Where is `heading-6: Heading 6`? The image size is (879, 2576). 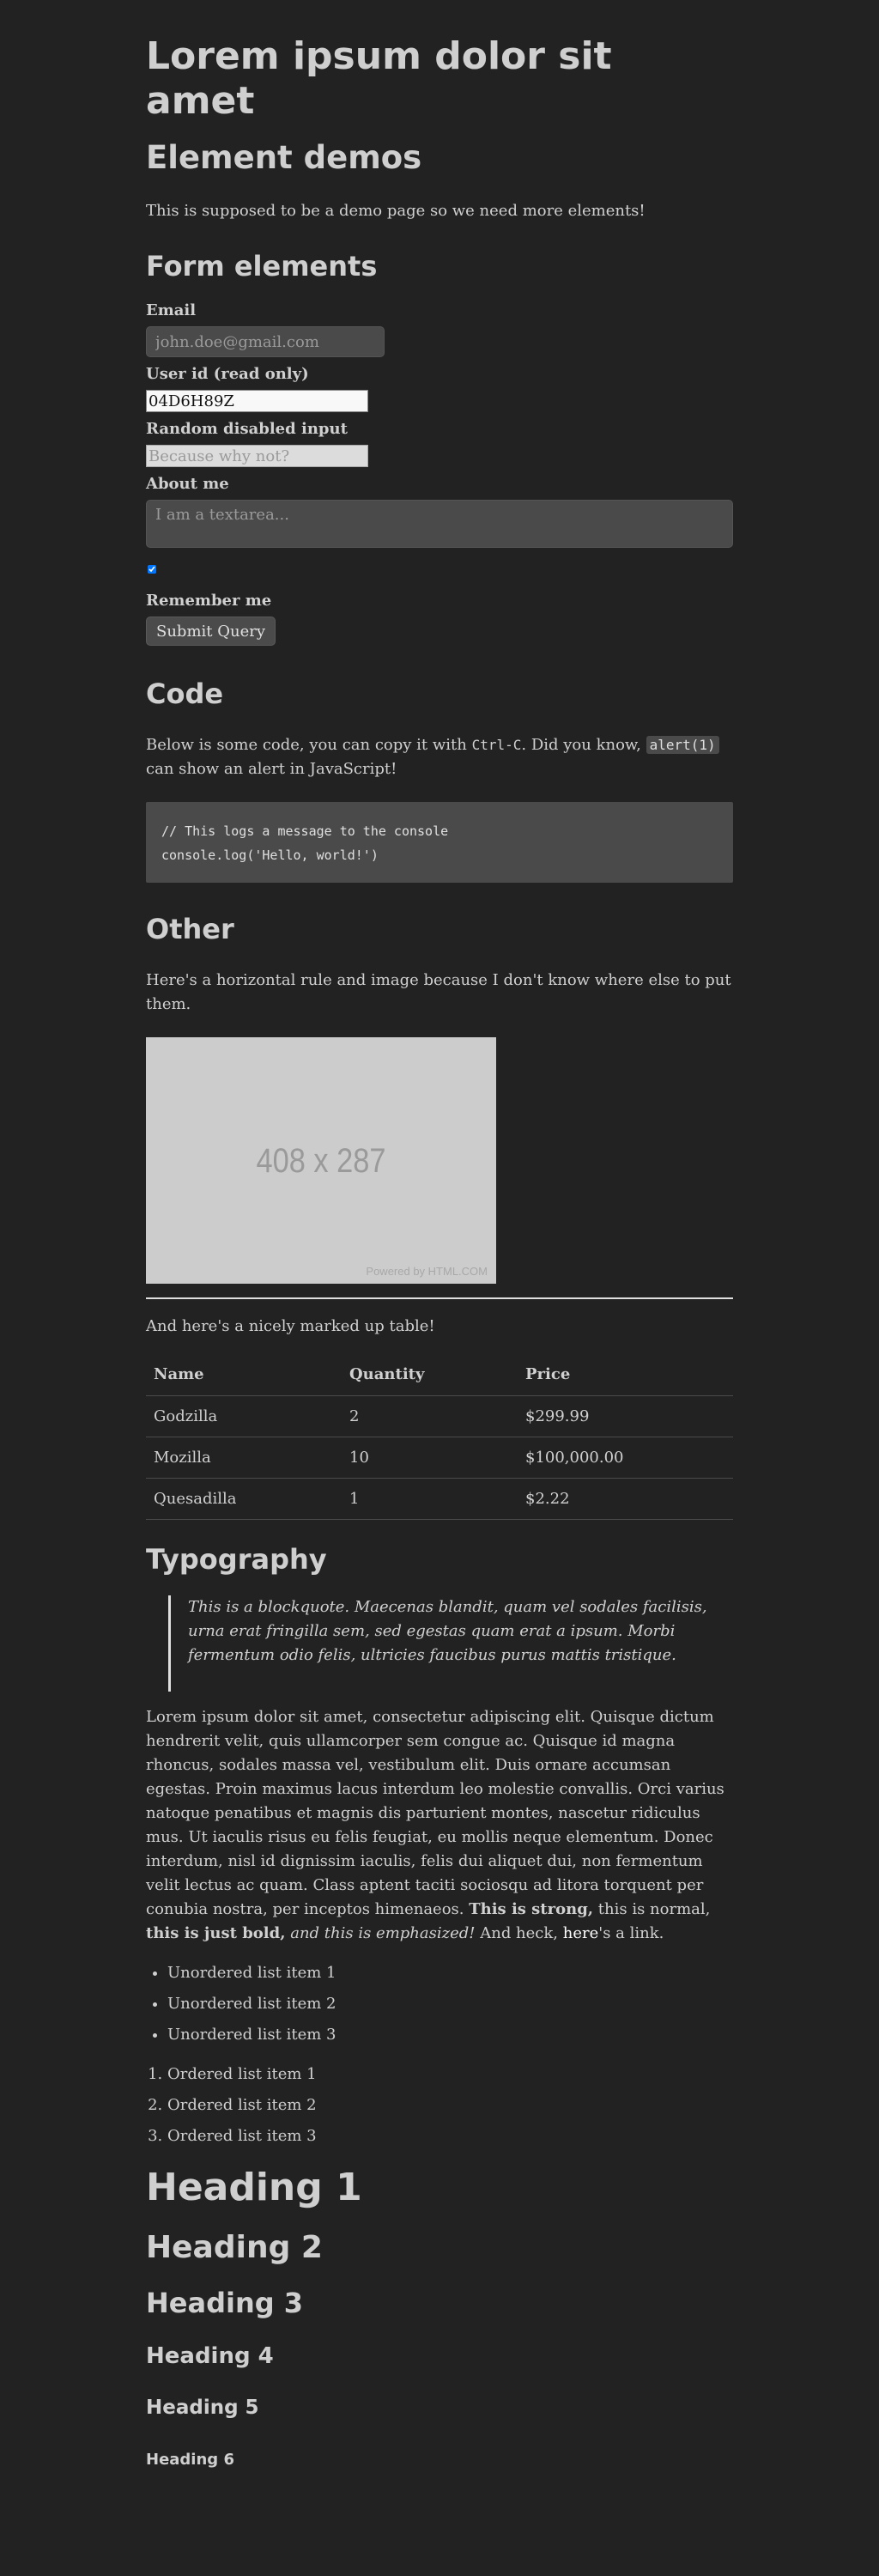
heading-6: Heading 6 is located at coordinates (190, 2460).